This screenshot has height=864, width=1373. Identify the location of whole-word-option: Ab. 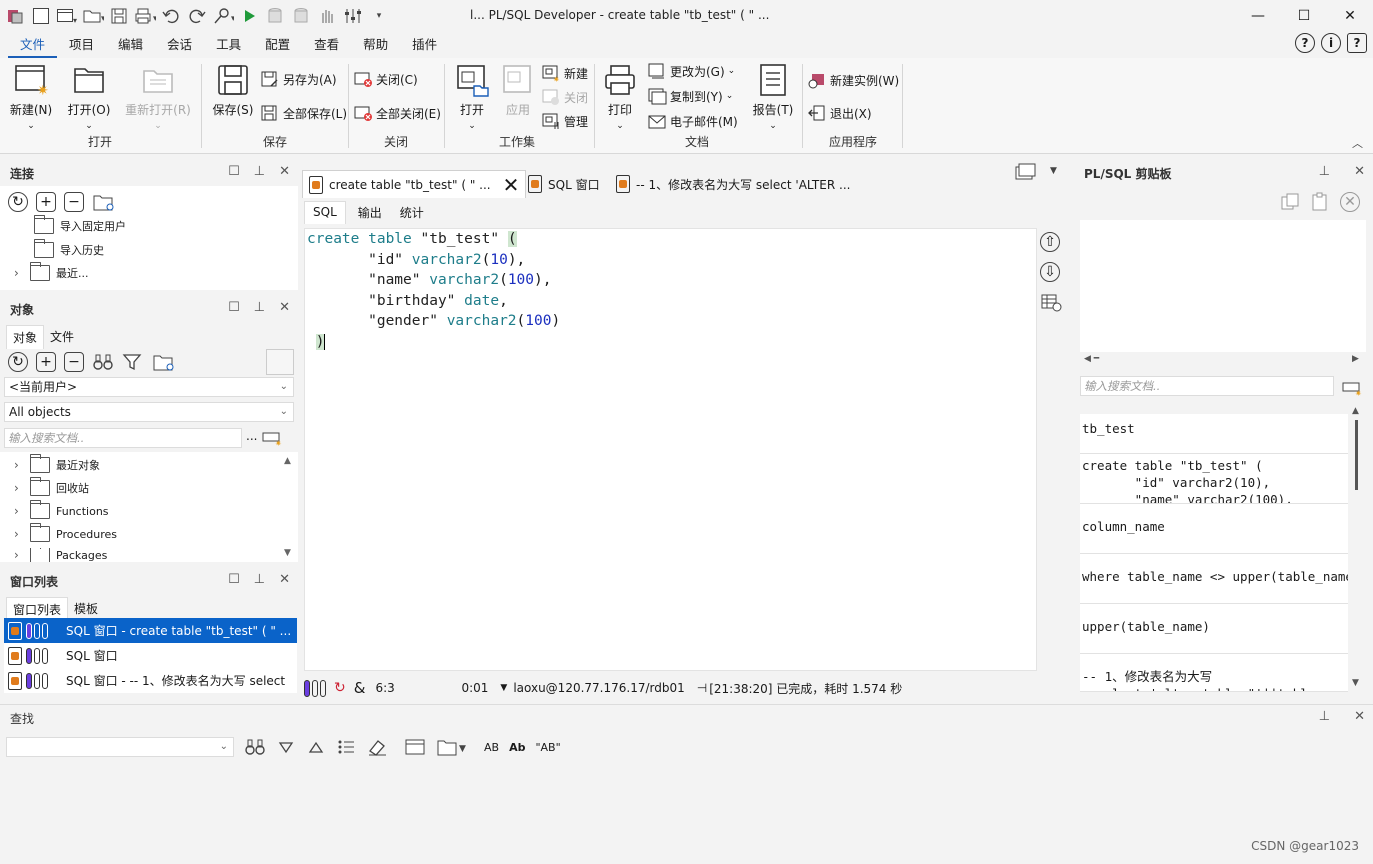
(517, 747).